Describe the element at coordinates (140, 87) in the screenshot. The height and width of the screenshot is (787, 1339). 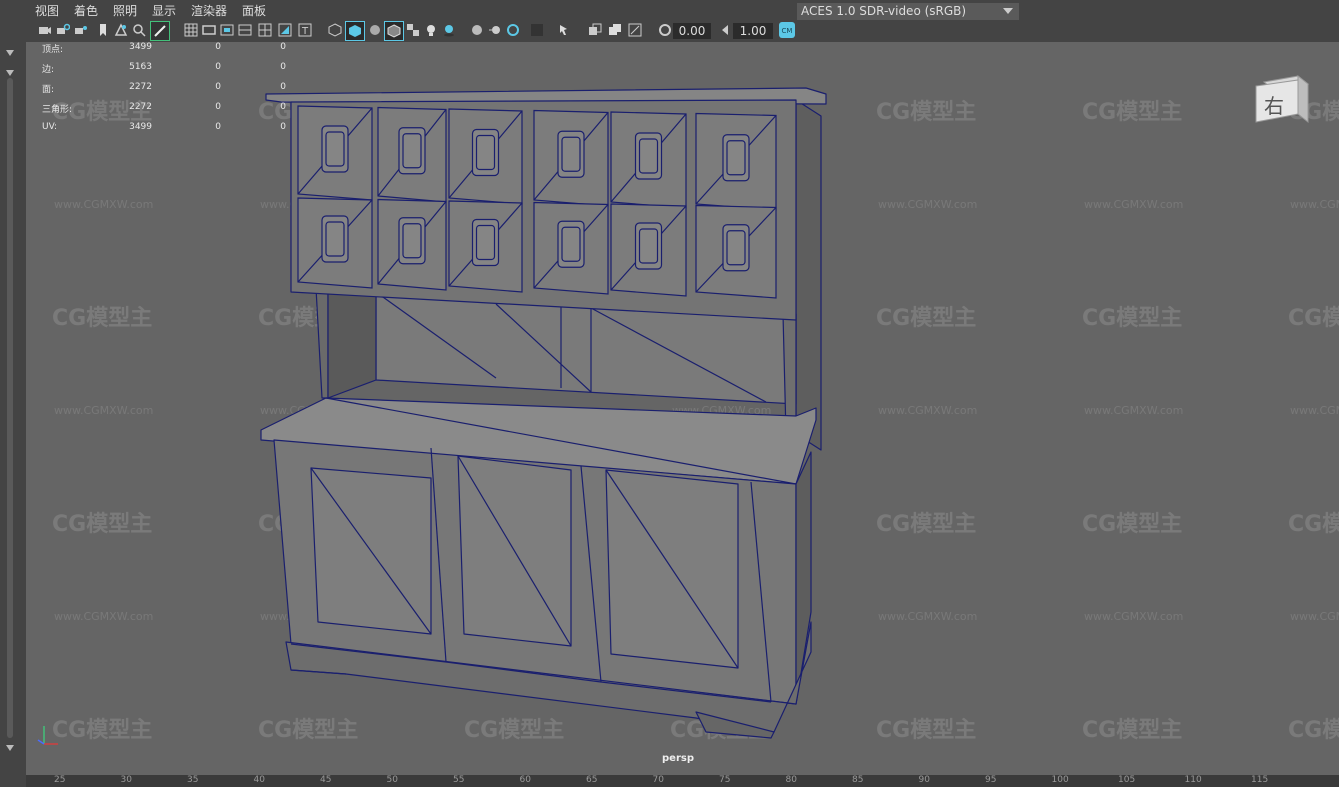
I see `hud-value-faces: 2272` at that location.